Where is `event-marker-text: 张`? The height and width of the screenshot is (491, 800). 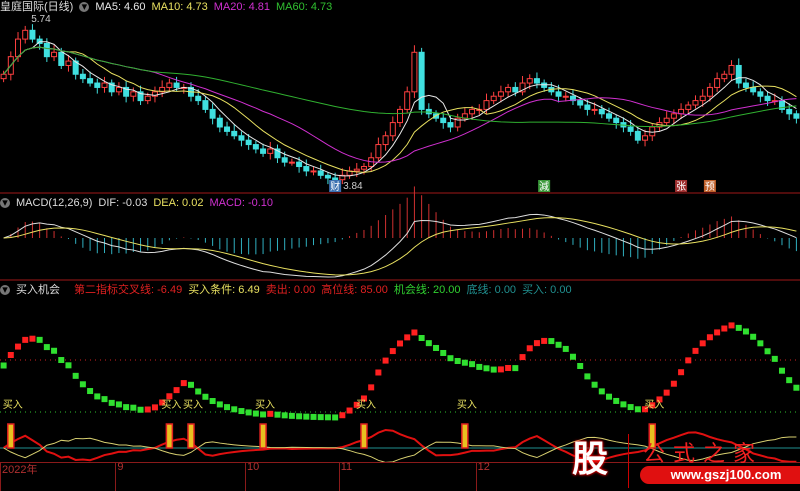
event-marker-text: 张 is located at coordinates (681, 187).